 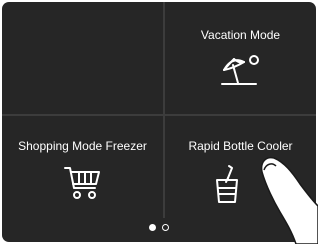 I want to click on page-indicator, so click(x=159, y=229).